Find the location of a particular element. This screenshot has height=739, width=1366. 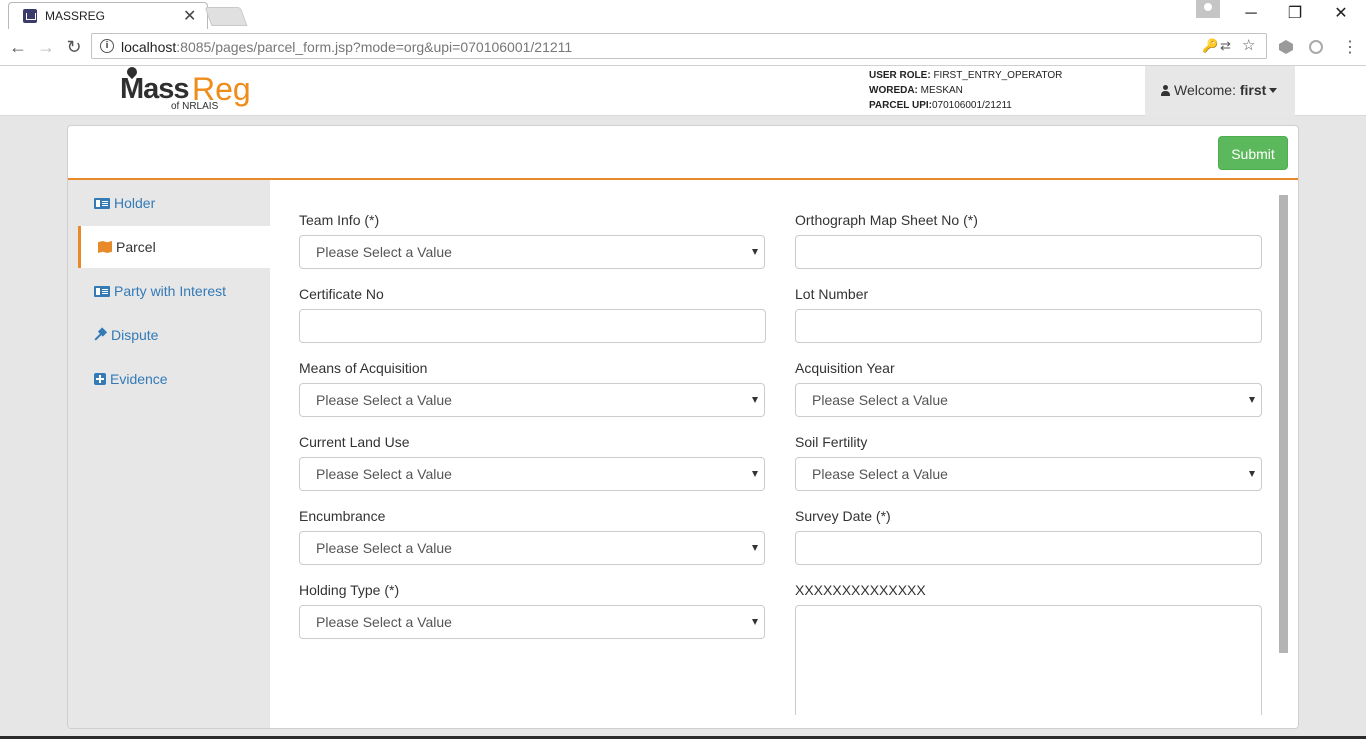

caret-down-icon is located at coordinates (1273, 90).